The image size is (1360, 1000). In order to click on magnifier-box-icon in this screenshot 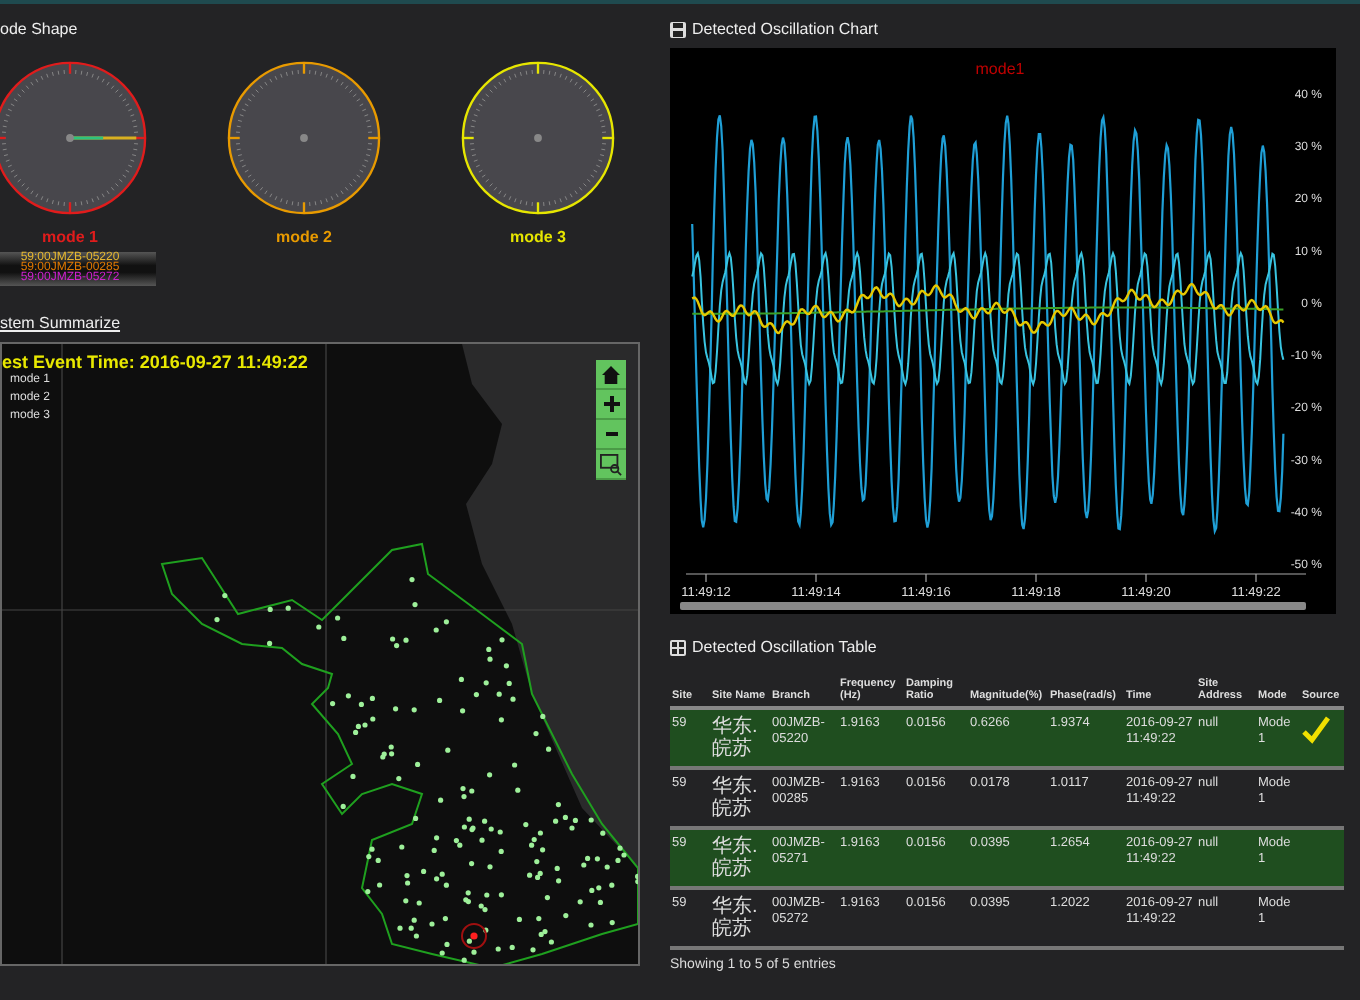, I will do `click(611, 464)`.